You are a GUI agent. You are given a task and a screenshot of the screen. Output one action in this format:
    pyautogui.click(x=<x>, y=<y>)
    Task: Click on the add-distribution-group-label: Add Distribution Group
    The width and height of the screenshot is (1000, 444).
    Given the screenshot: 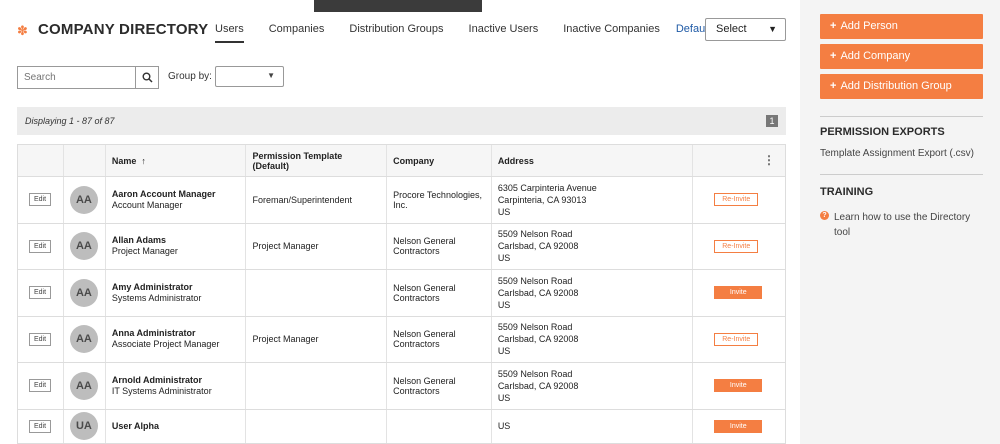 What is the action you would take?
    pyautogui.click(x=896, y=86)
    